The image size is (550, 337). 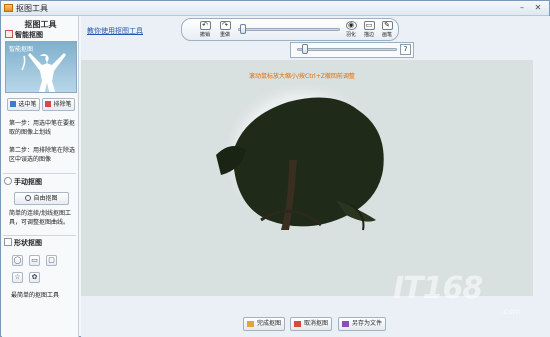 What do you see at coordinates (522, 8) in the screenshot?
I see `minimize-button: –` at bounding box center [522, 8].